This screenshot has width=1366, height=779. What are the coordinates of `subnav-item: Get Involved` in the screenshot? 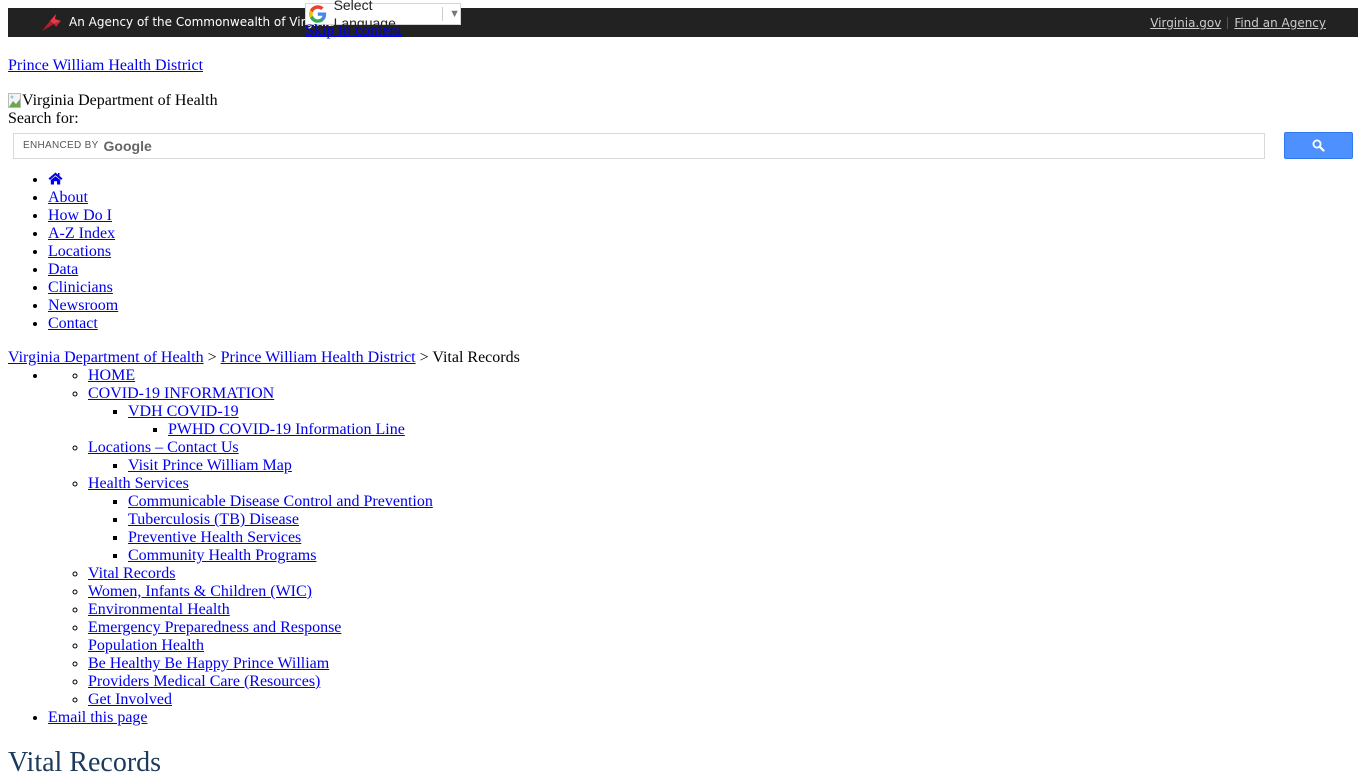 It's located at (723, 700).